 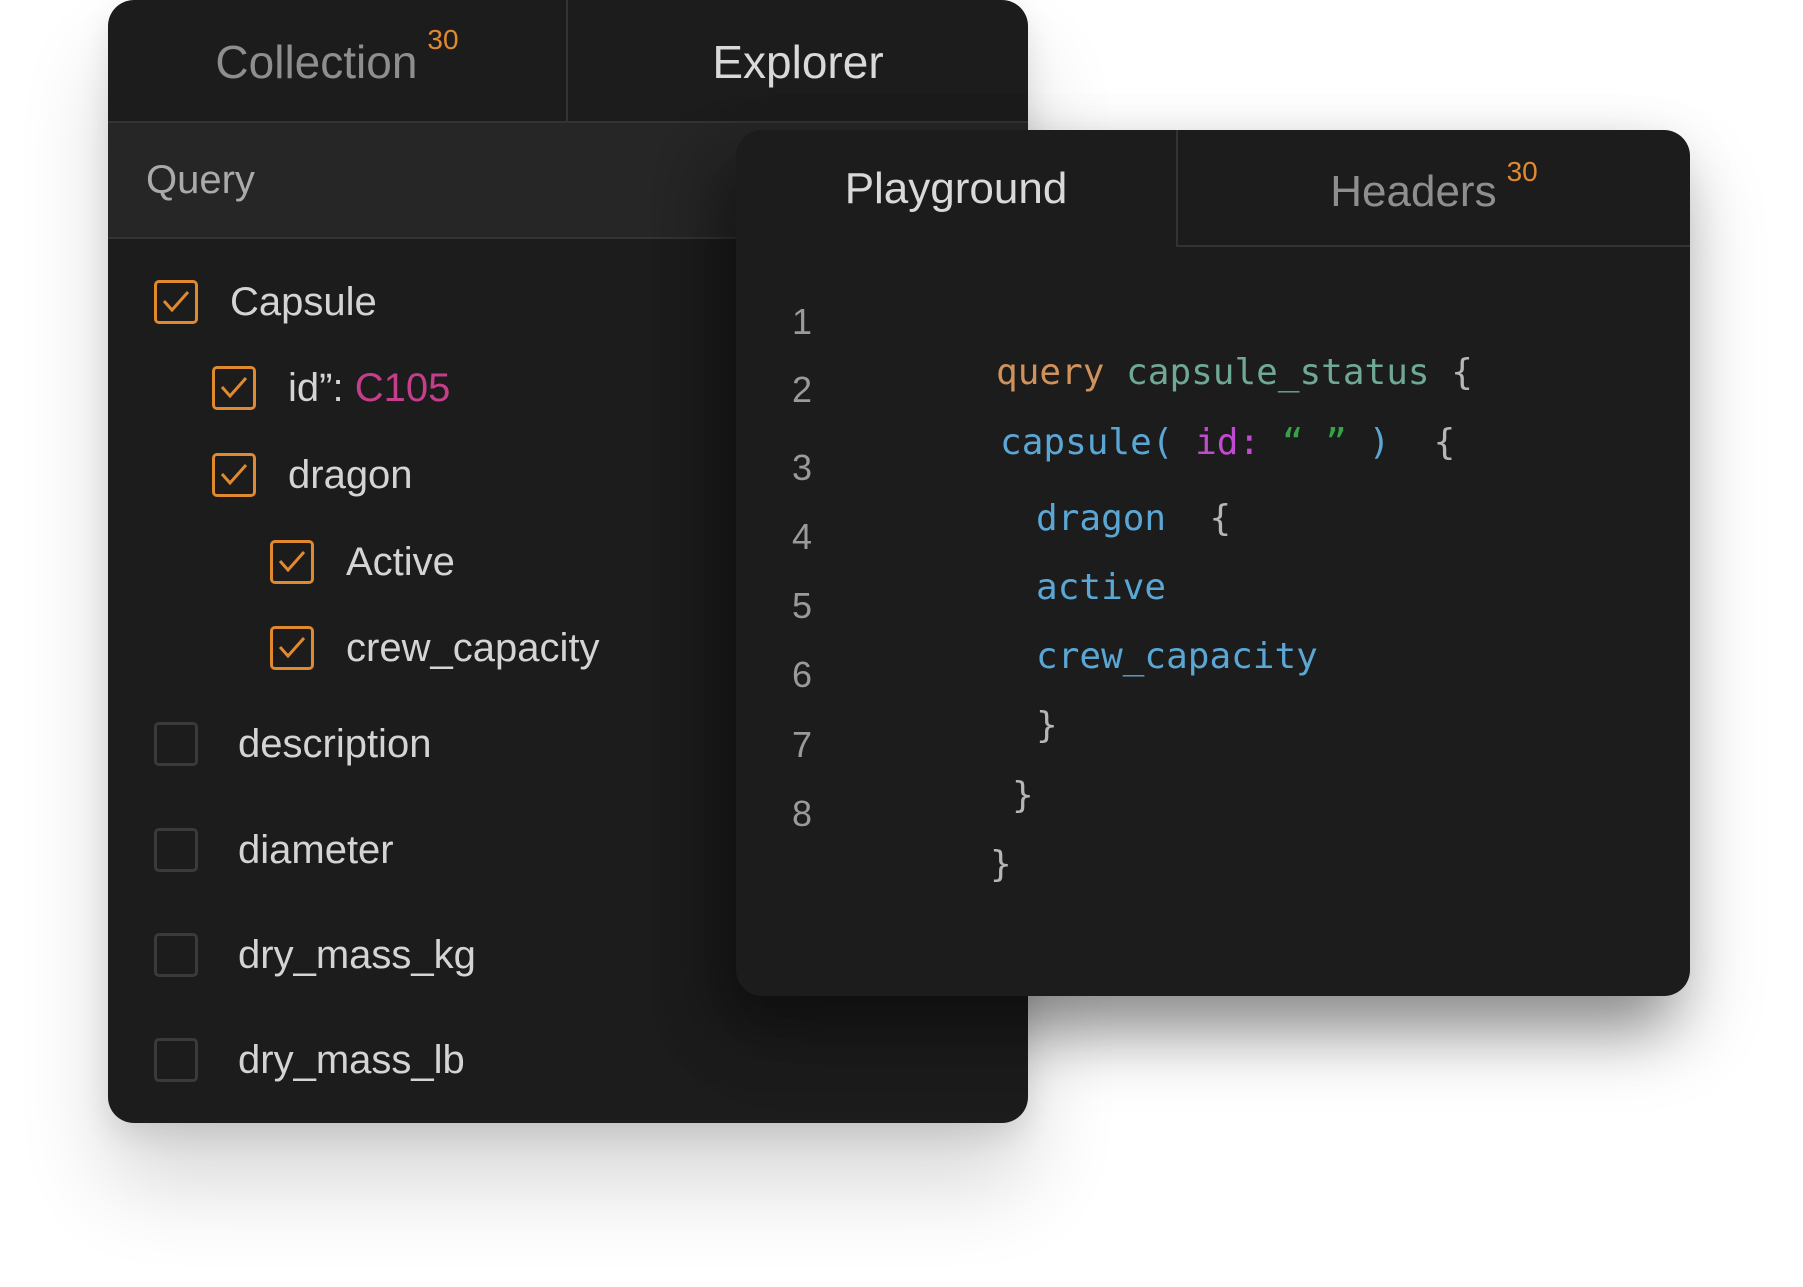 What do you see at coordinates (1162, 412) in the screenshot?
I see `code-line-2: capsule( id: “ ” ) {` at bounding box center [1162, 412].